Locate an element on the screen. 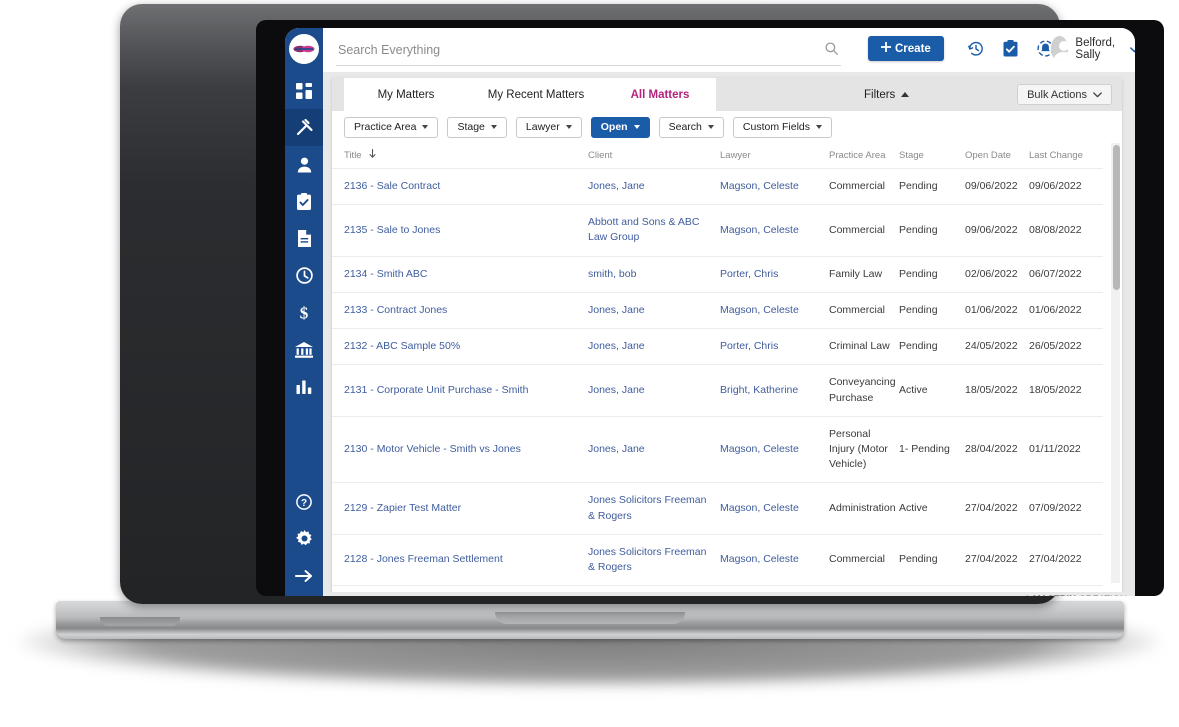 This screenshot has width=1179, height=727. sidebar-item-tasks is located at coordinates (304, 201).